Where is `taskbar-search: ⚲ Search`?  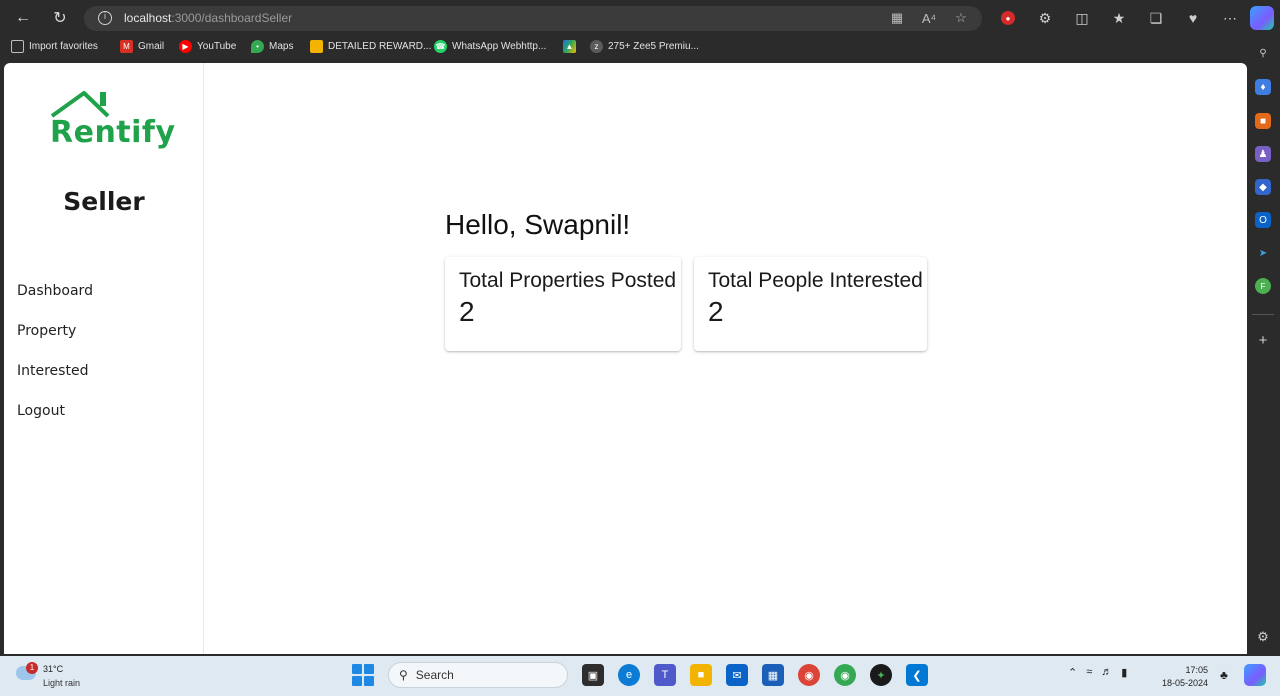
taskbar-search: ⚲ Search is located at coordinates (478, 675).